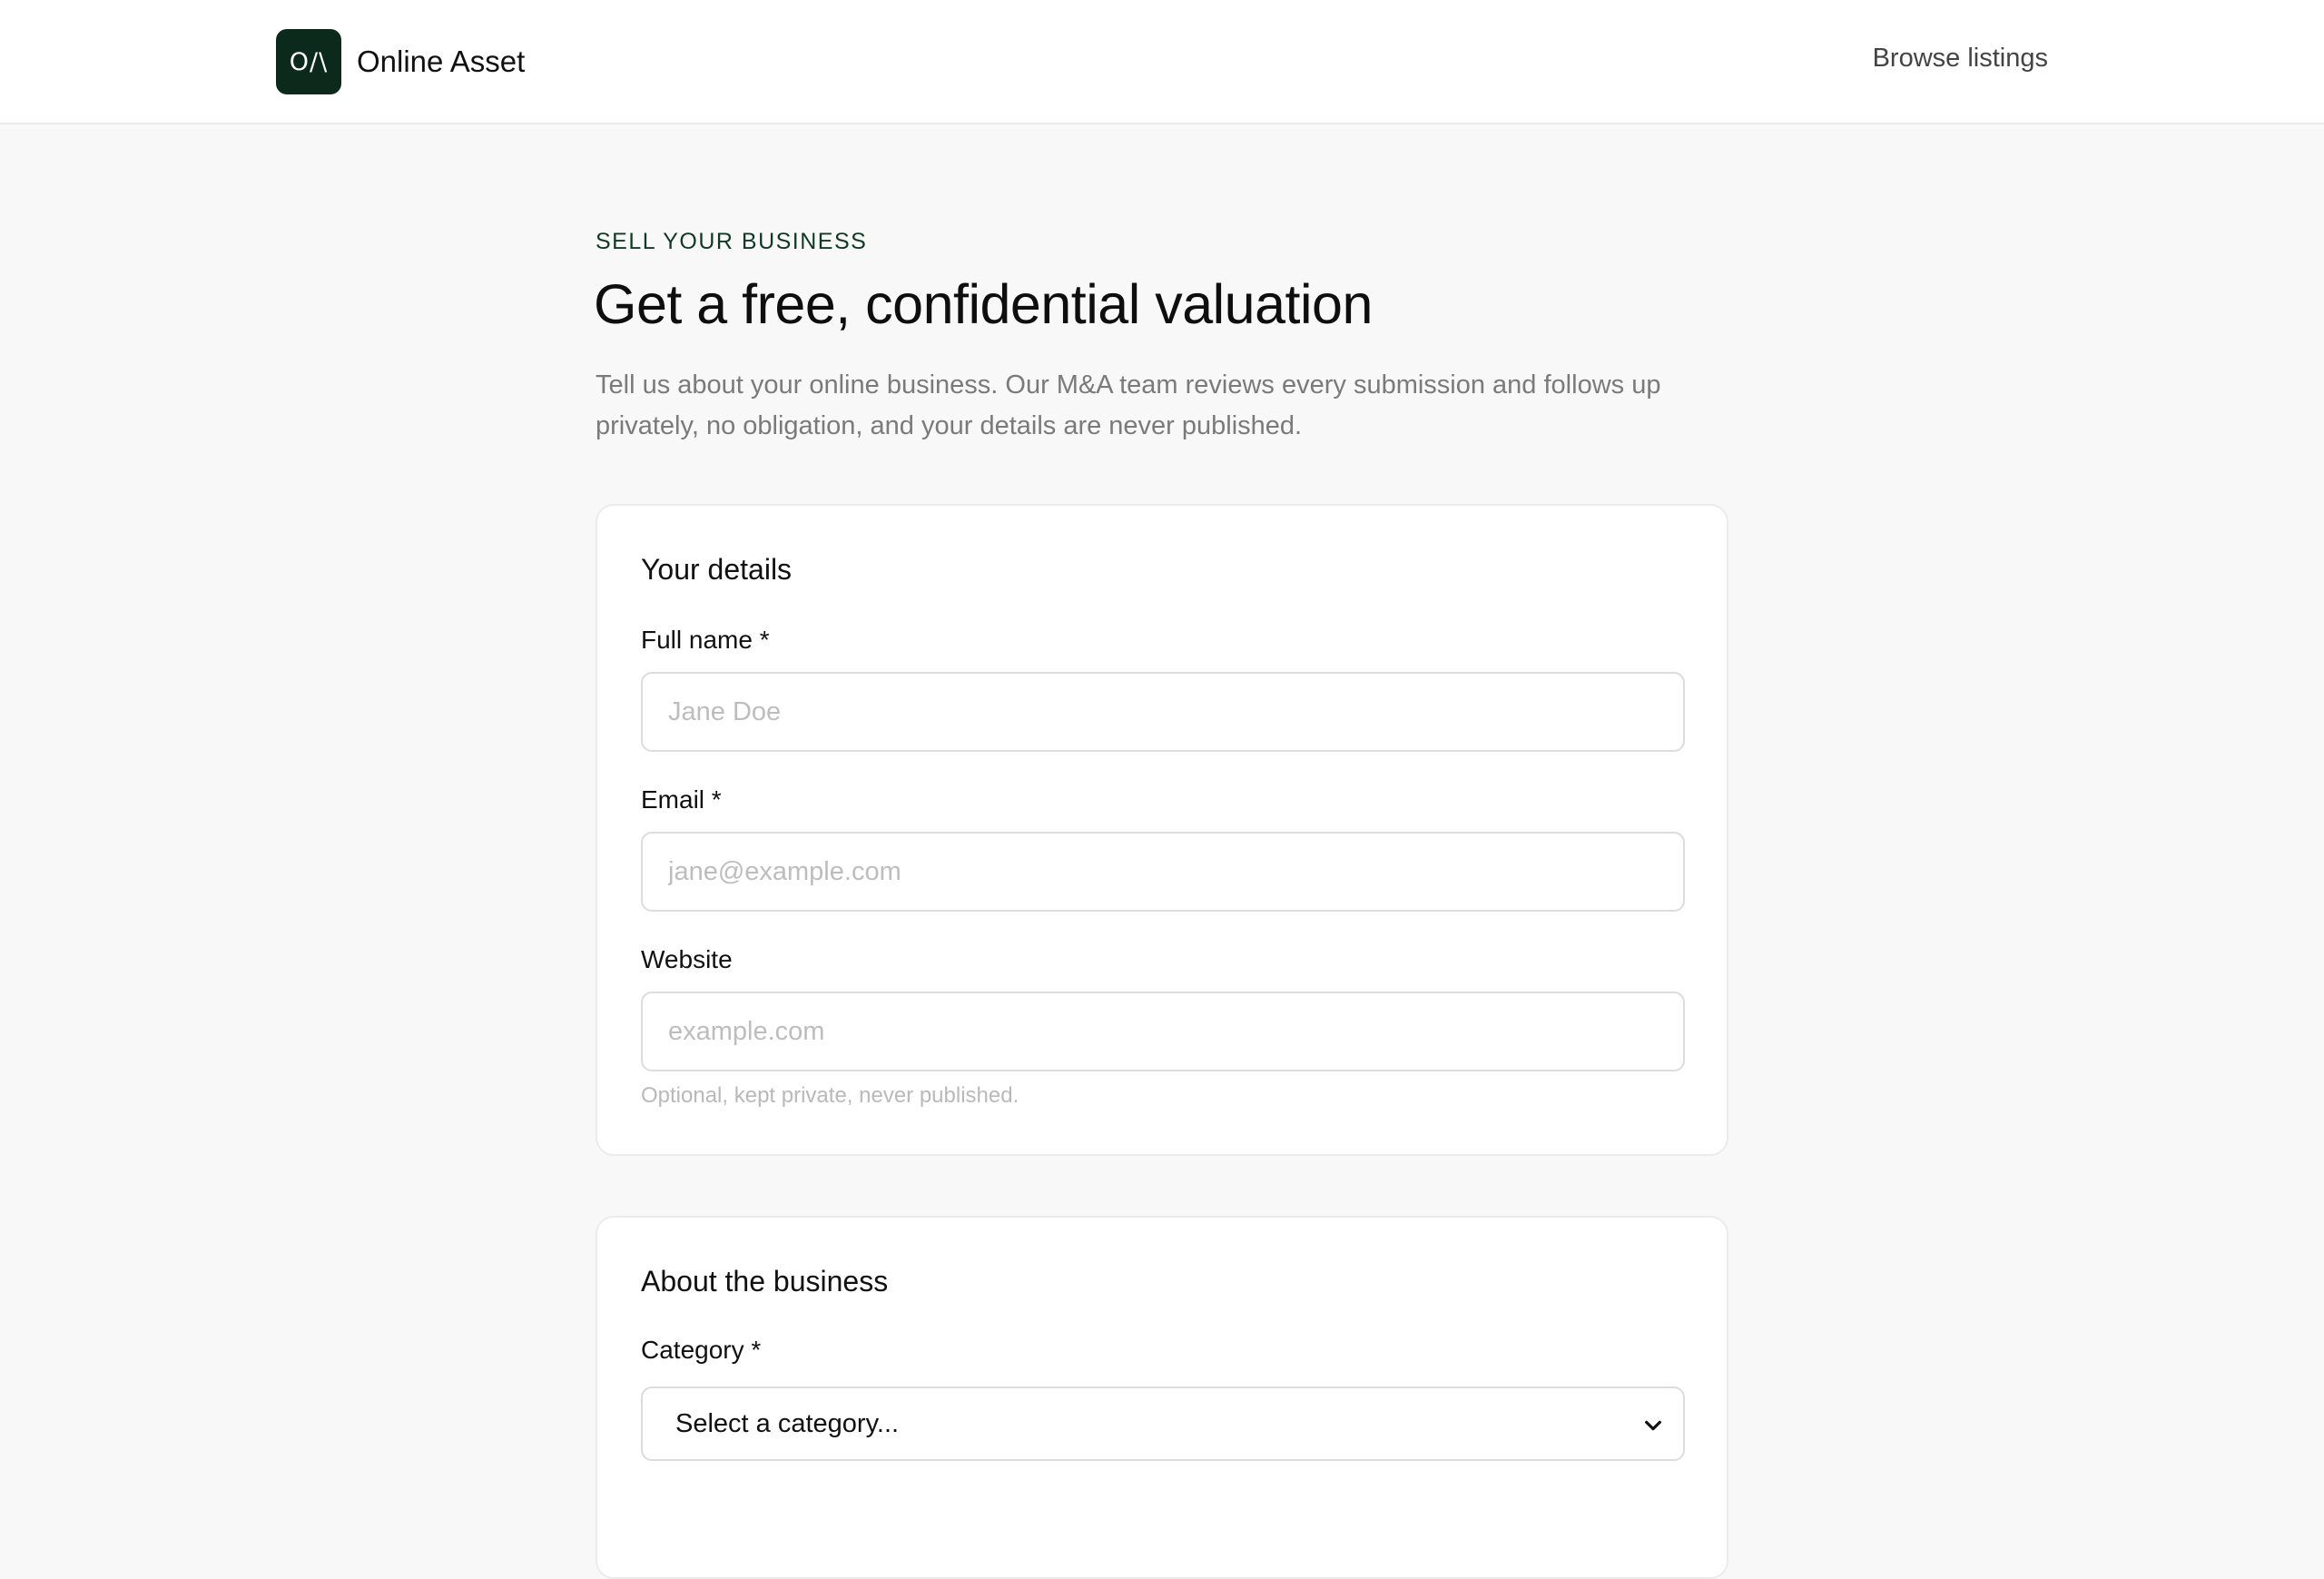 Image resolution: width=2324 pixels, height=1579 pixels. What do you see at coordinates (308, 62) in the screenshot?
I see `logo-mark: O/\` at bounding box center [308, 62].